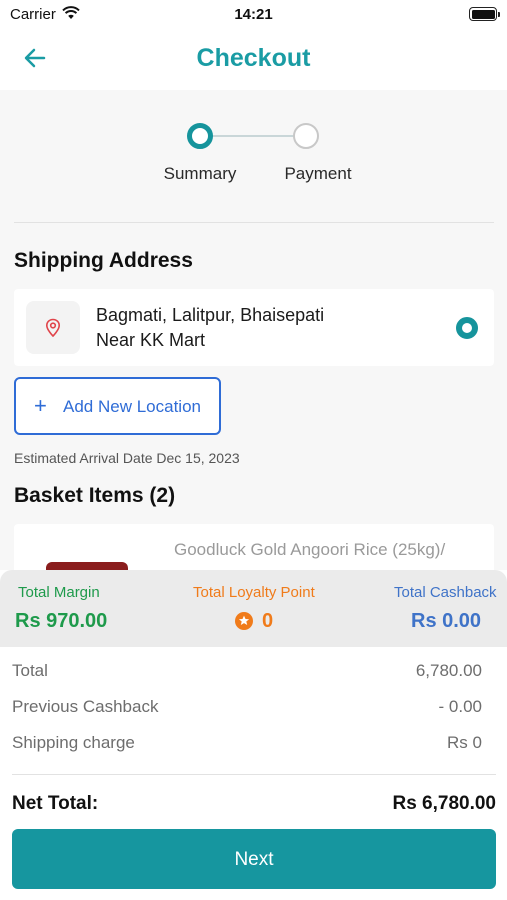 Image resolution: width=507 pixels, height=900 pixels. Describe the element at coordinates (53, 327) in the screenshot. I see `location-pin-icon` at that location.